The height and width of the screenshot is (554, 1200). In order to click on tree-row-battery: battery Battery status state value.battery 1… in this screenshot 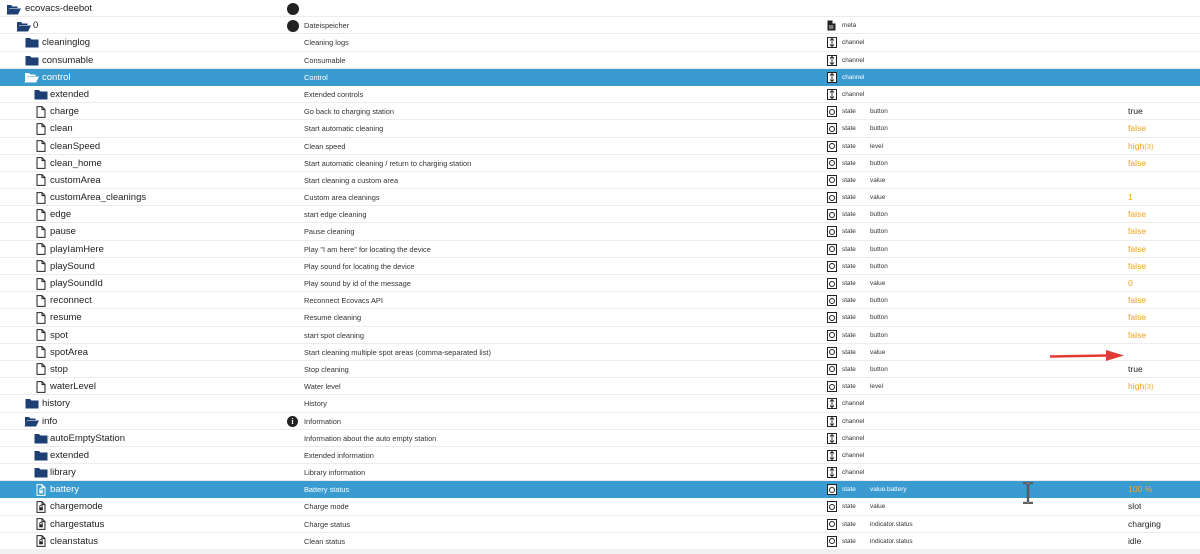, I will do `click(600, 490)`.